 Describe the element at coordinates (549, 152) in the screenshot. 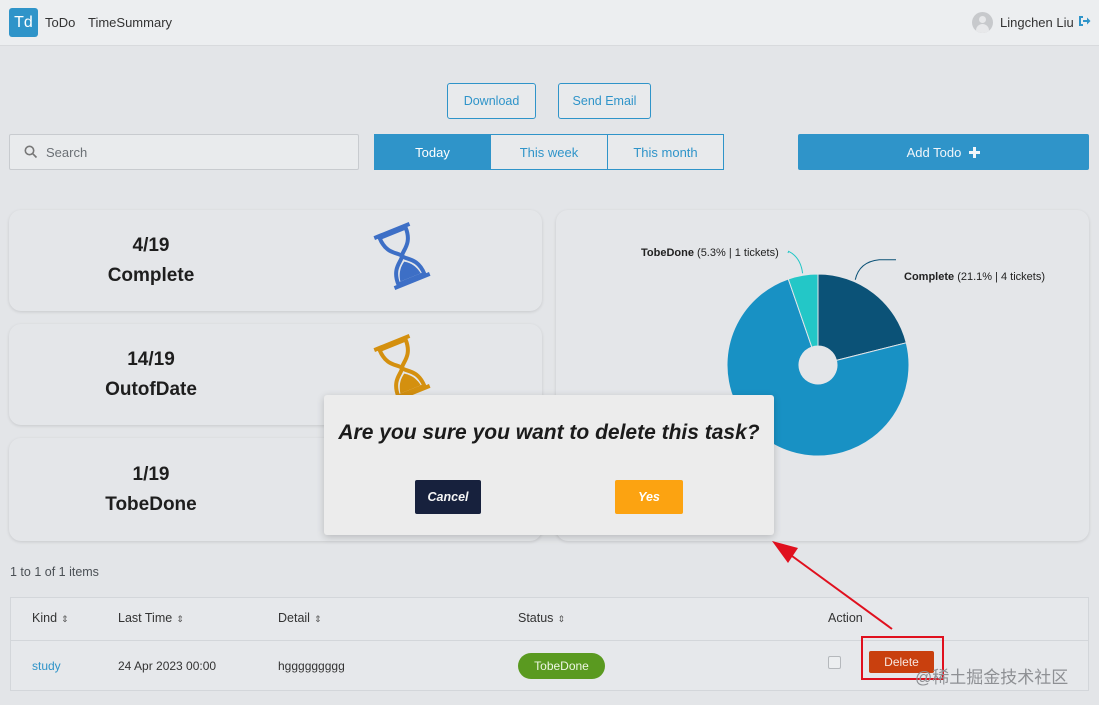

I see `tab-this-week: This week` at that location.